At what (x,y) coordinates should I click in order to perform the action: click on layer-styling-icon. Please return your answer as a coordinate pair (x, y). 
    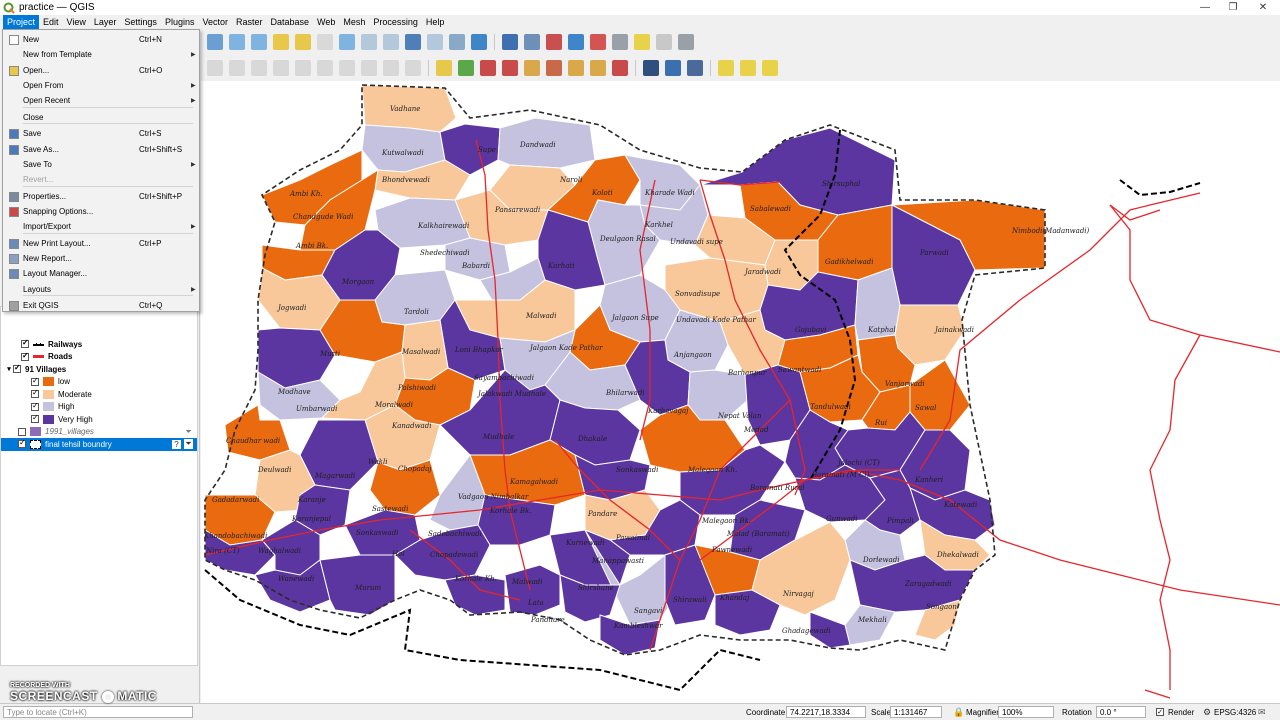
    Looking at the image, I should click on (620, 68).